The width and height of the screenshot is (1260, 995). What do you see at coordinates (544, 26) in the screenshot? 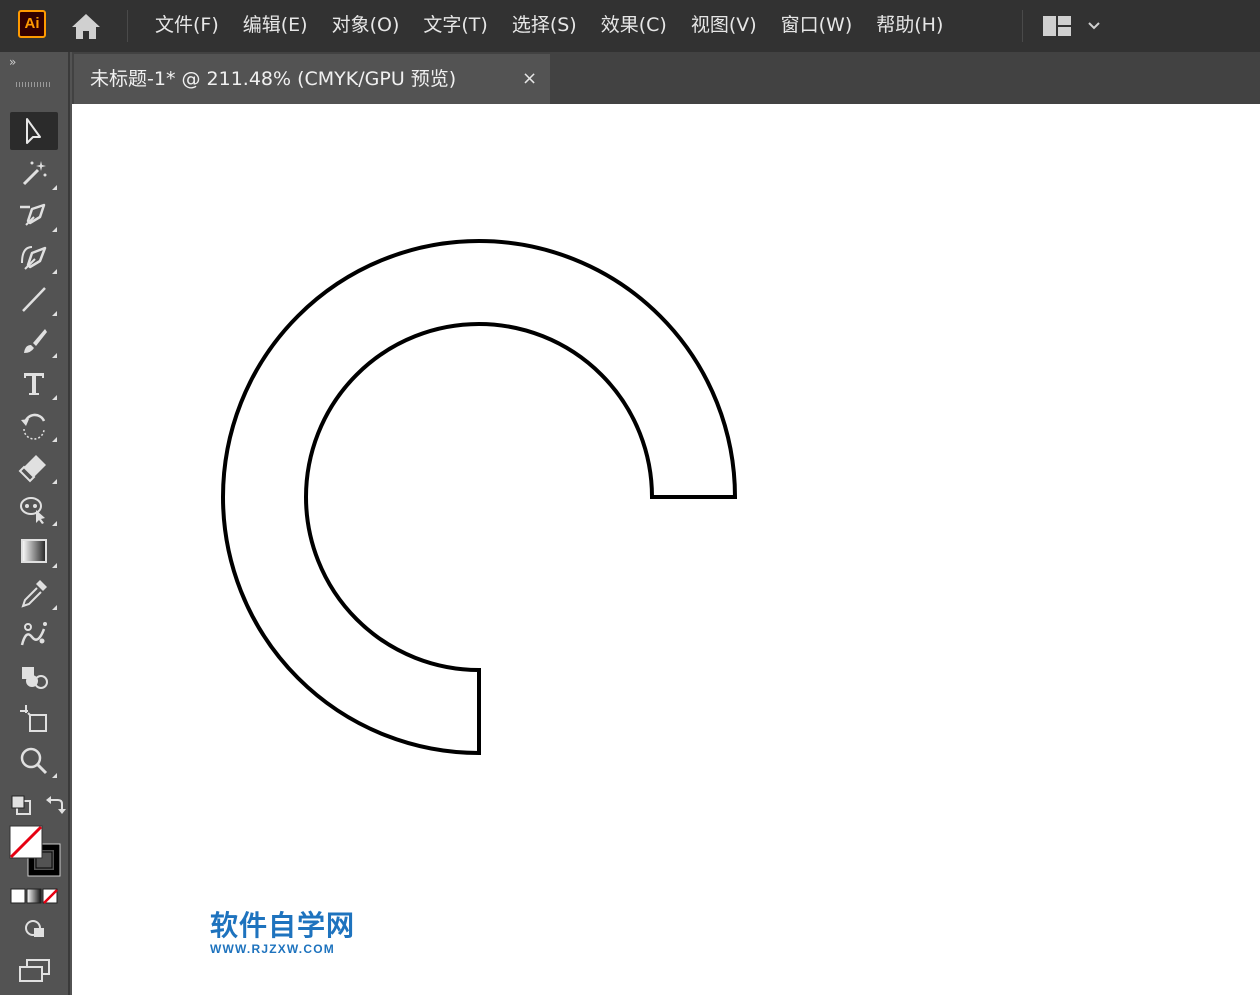
I see `menu-select: 选择(S)` at bounding box center [544, 26].